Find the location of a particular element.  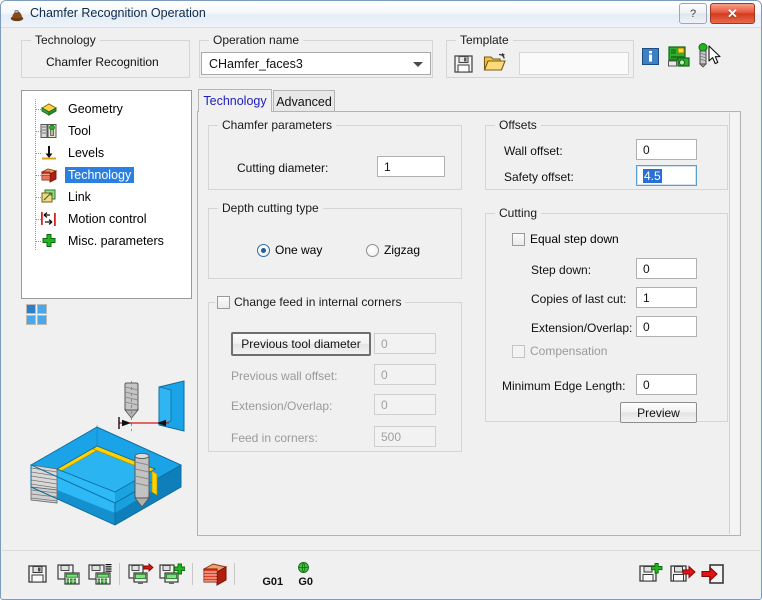

tab-label: Technology is located at coordinates (235, 101).